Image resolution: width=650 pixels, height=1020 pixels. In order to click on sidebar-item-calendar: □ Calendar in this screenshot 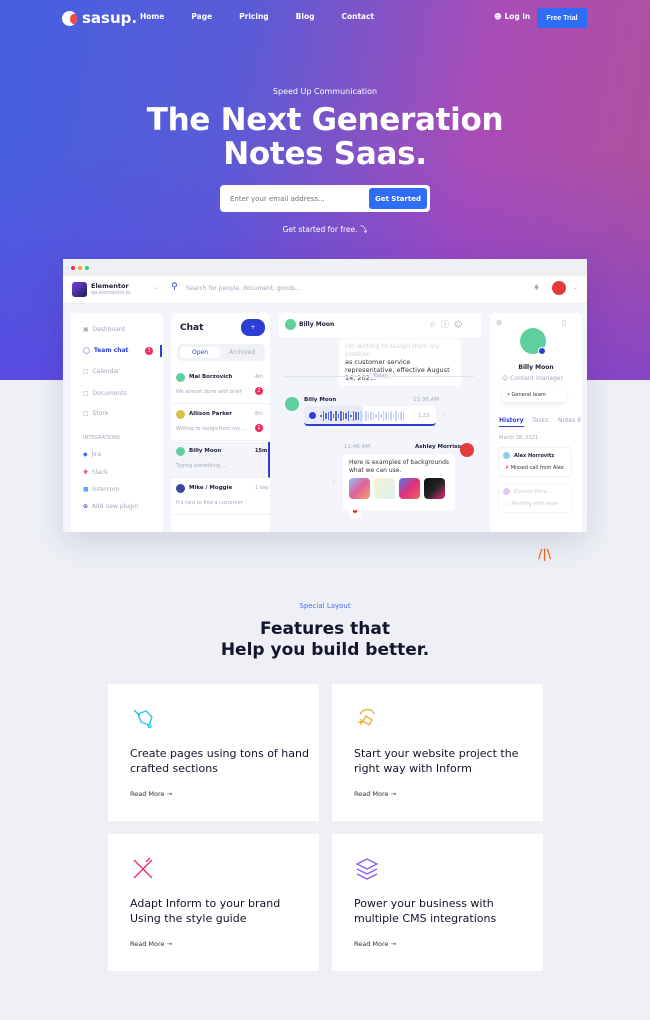, I will do `click(101, 371)`.